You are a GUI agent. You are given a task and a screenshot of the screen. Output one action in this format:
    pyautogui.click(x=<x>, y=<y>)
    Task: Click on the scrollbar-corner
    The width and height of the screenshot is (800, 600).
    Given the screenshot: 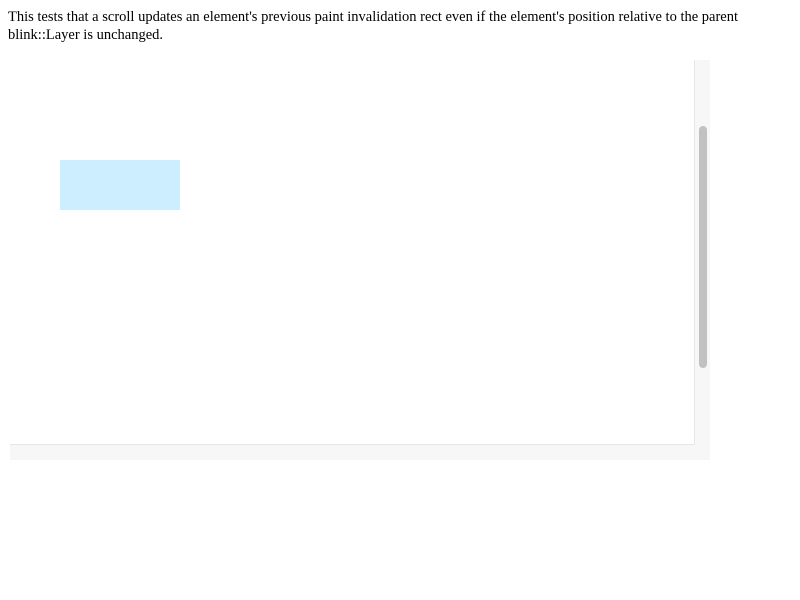 What is the action you would take?
    pyautogui.click(x=702, y=452)
    